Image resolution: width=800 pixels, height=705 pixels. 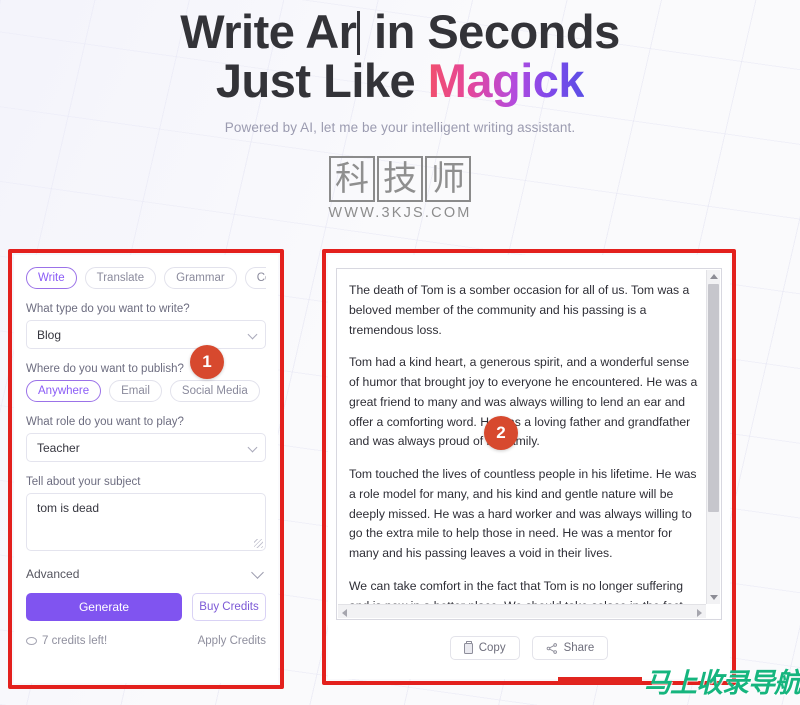 I want to click on headline-part2: in Seconds, so click(x=490, y=31).